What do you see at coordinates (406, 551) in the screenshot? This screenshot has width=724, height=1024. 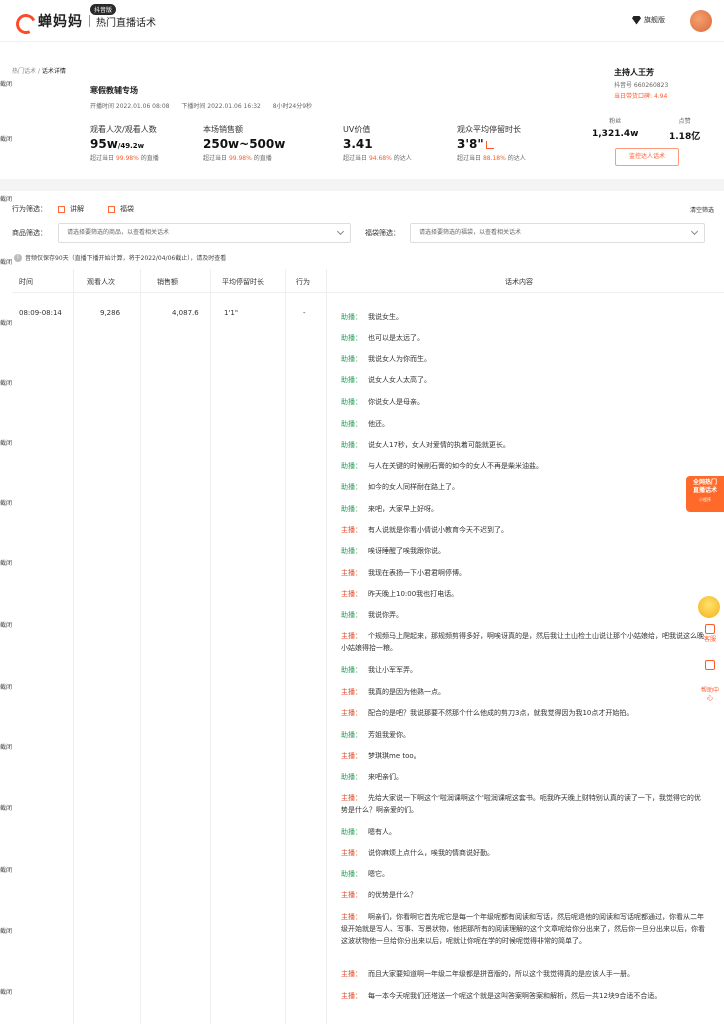 I see `speech-text: 唉讶睡醒了唉我跟你说。` at bounding box center [406, 551].